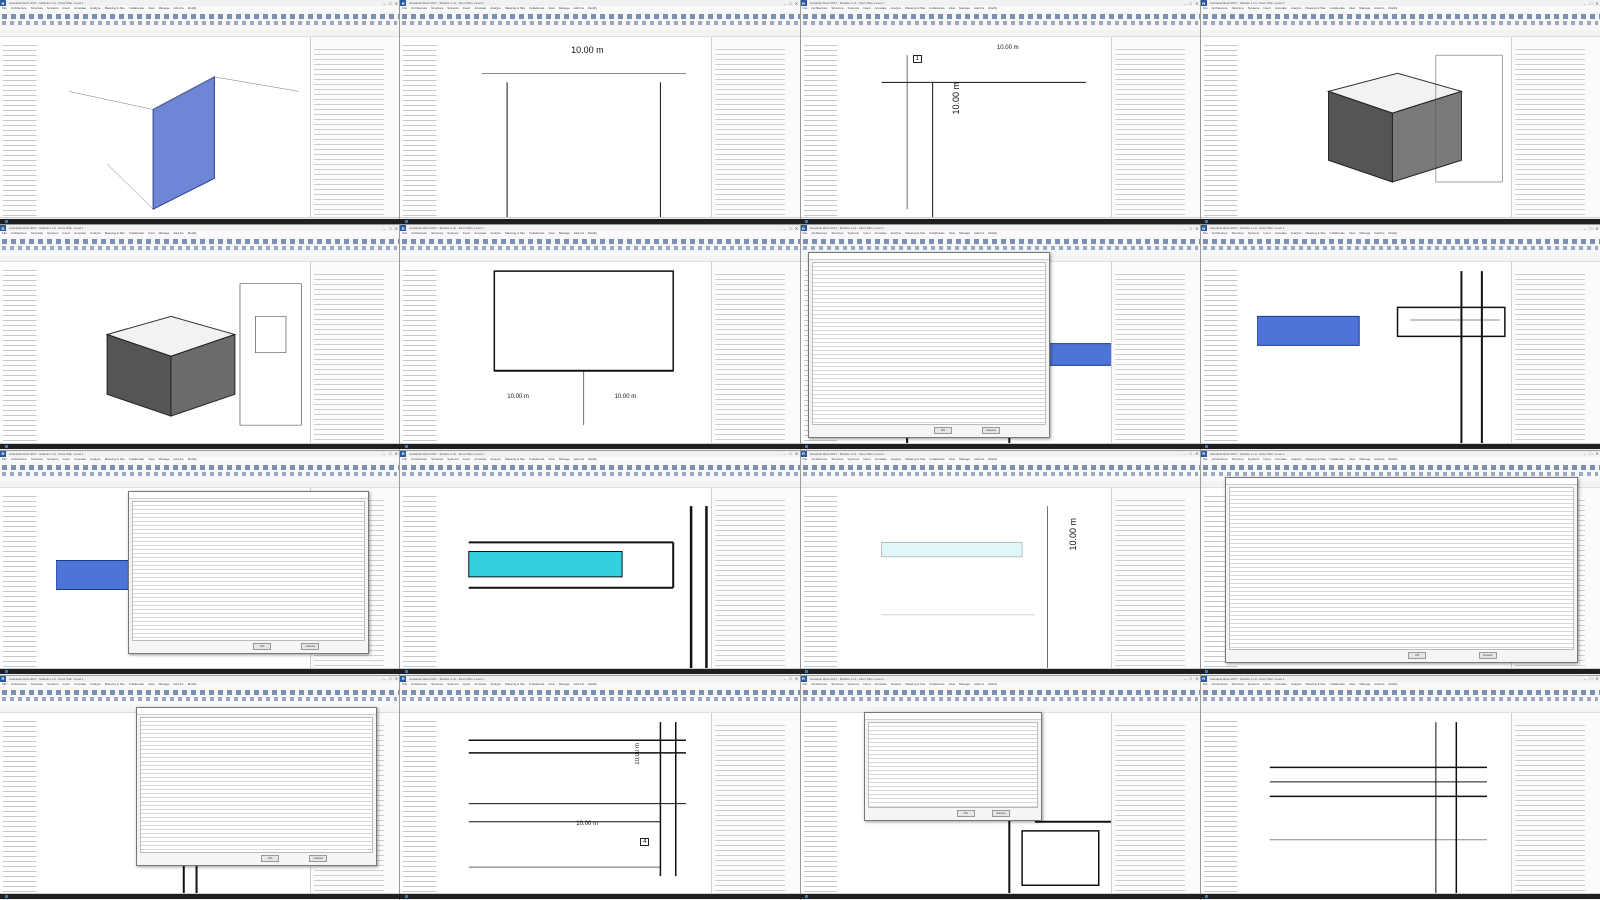 The width and height of the screenshot is (1600, 900). What do you see at coordinates (584, 803) in the screenshot?
I see `drawing-area: 10.00 m 10.00 m 4` at bounding box center [584, 803].